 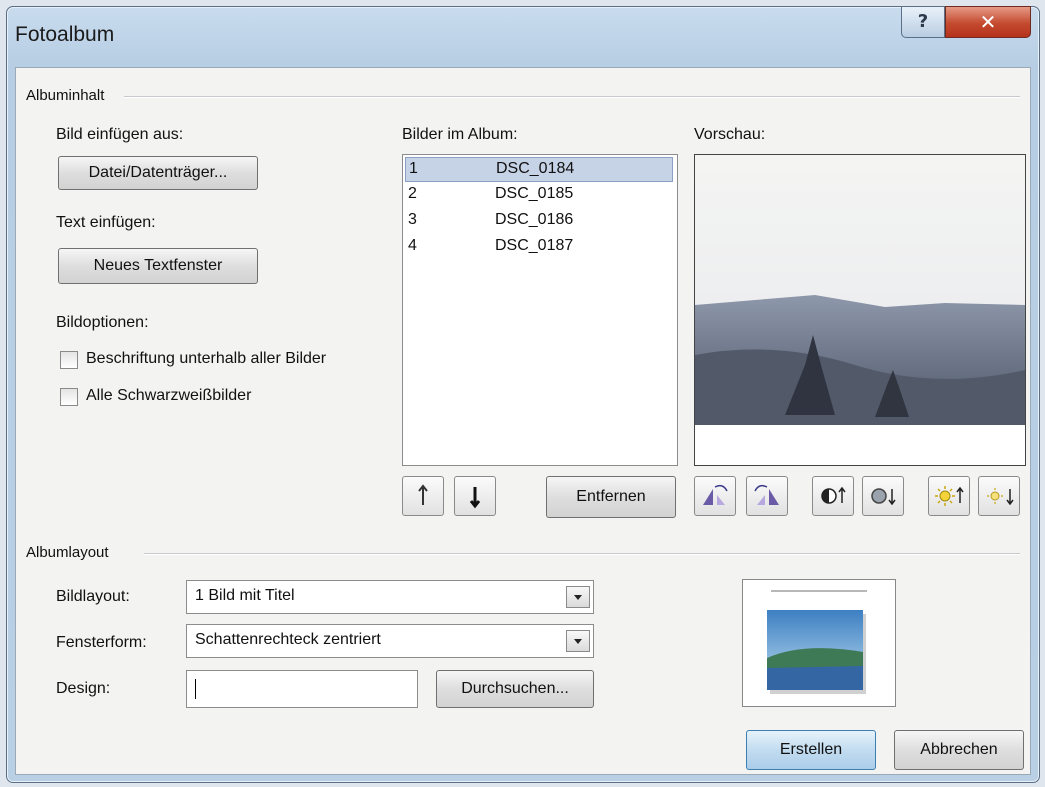 What do you see at coordinates (923, 22) in the screenshot?
I see `help-button: ?` at bounding box center [923, 22].